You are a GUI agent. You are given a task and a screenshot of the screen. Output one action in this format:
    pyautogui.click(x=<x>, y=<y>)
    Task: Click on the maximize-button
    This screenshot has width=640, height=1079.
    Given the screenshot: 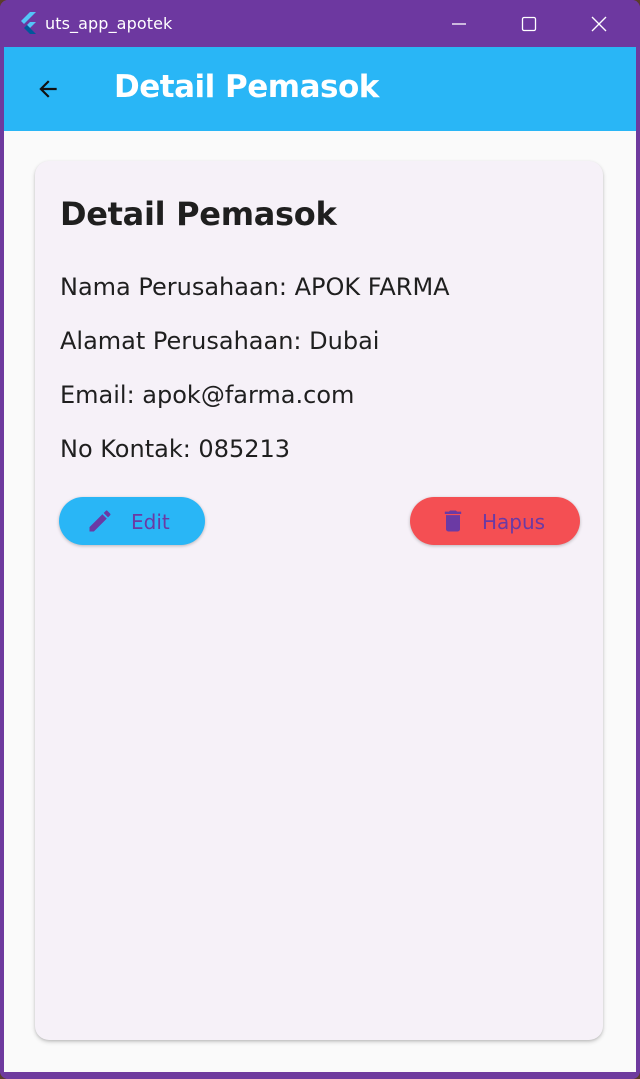 What is the action you would take?
    pyautogui.click(x=529, y=23)
    